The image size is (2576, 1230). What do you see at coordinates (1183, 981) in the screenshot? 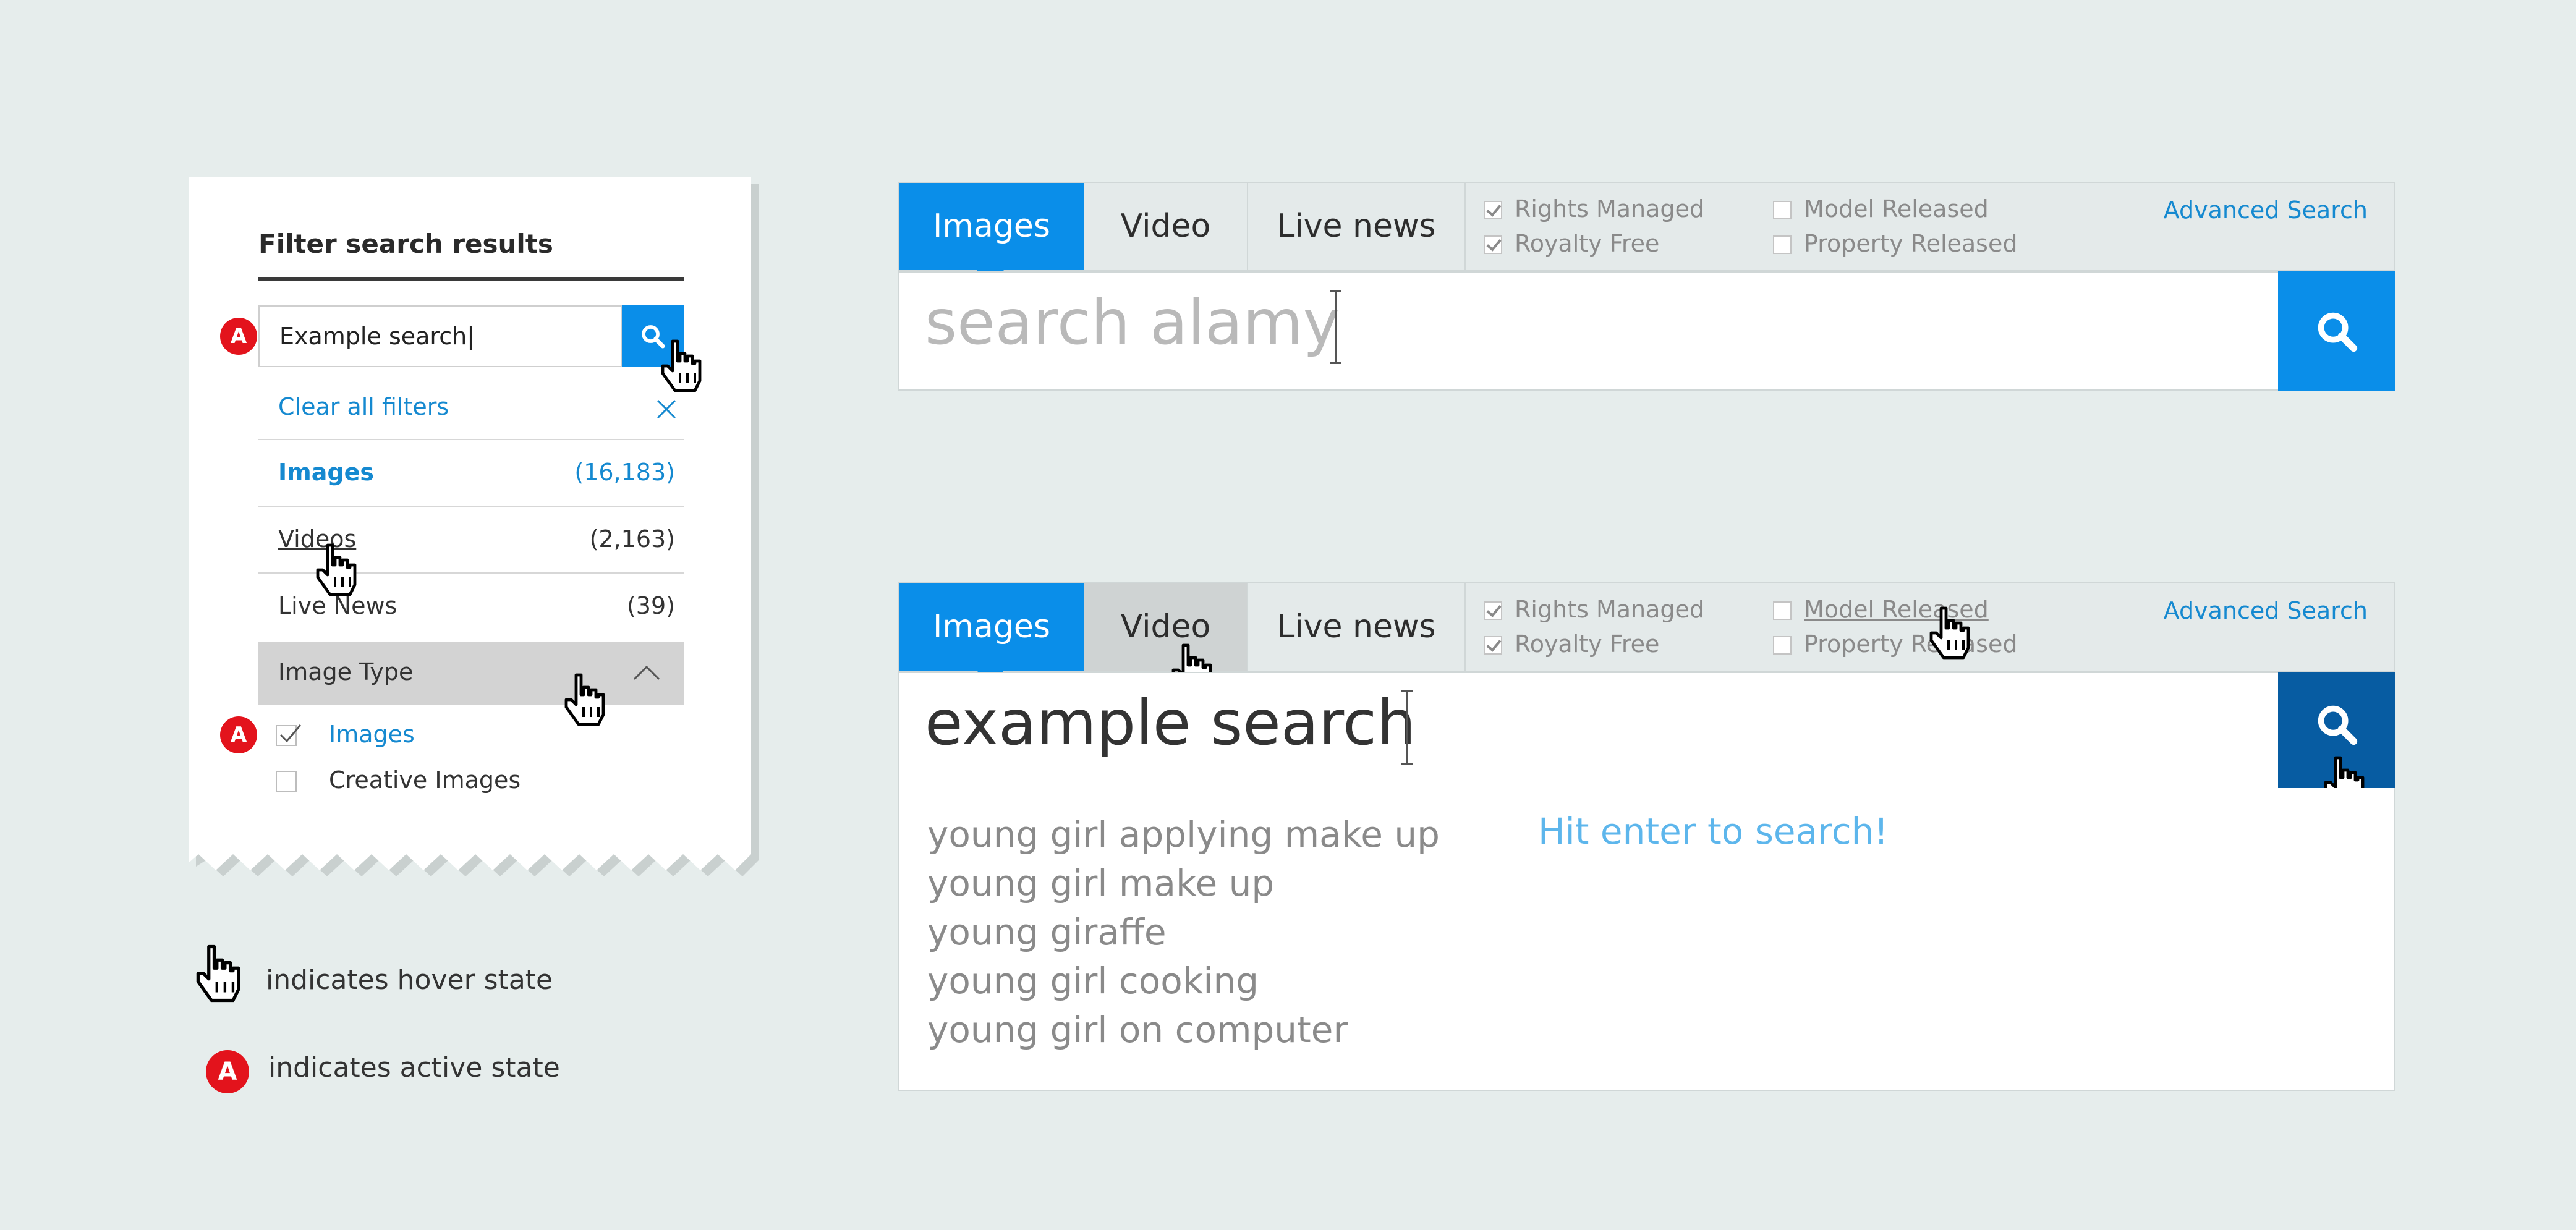
I see `suggestion-item: young girl cooking` at bounding box center [1183, 981].